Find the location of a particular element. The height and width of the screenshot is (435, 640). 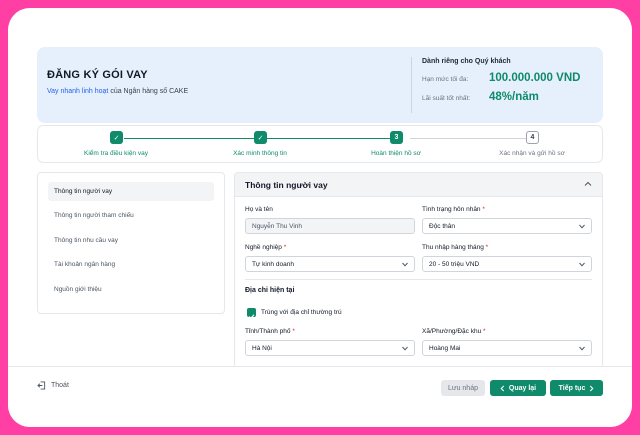

occupation-value: Tự kinh doanh is located at coordinates (273, 264).